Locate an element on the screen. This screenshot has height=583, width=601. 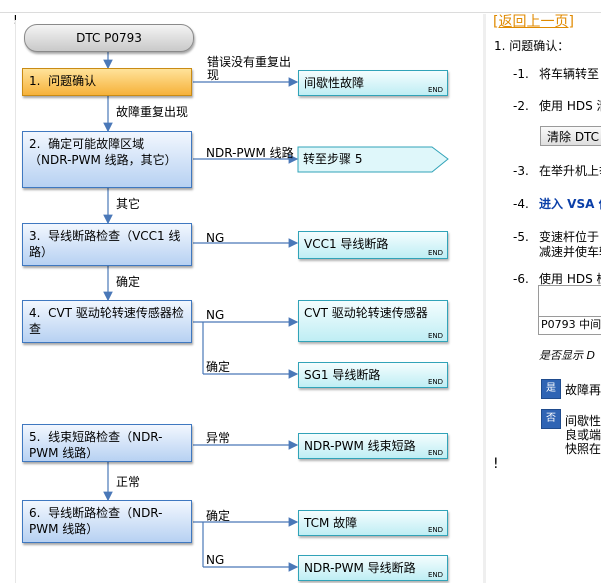
result-ndr-open: NDR-PWM 导线断路 END is located at coordinates (373, 568).